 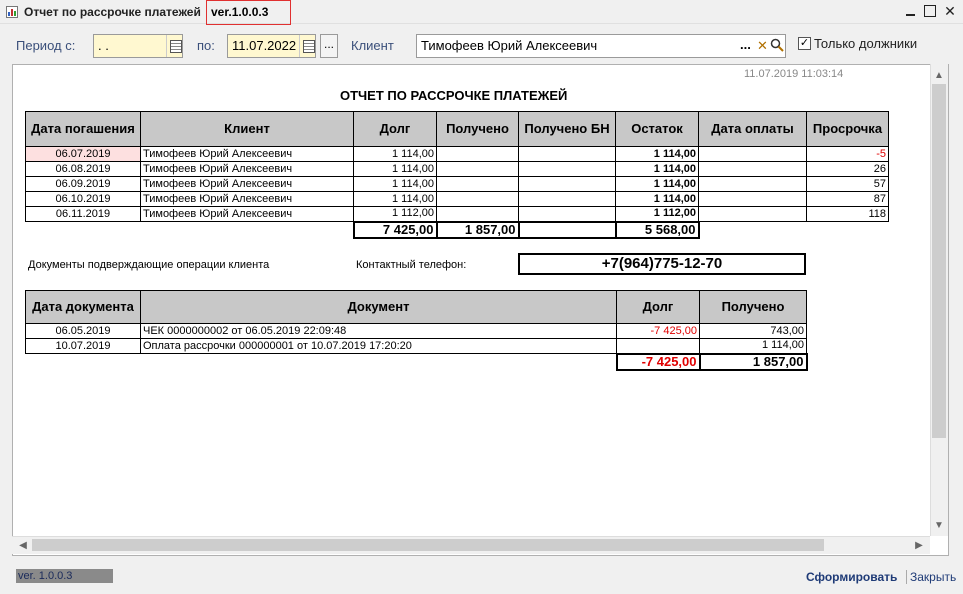 I want to click on client-label: Клиент, so click(x=372, y=45).